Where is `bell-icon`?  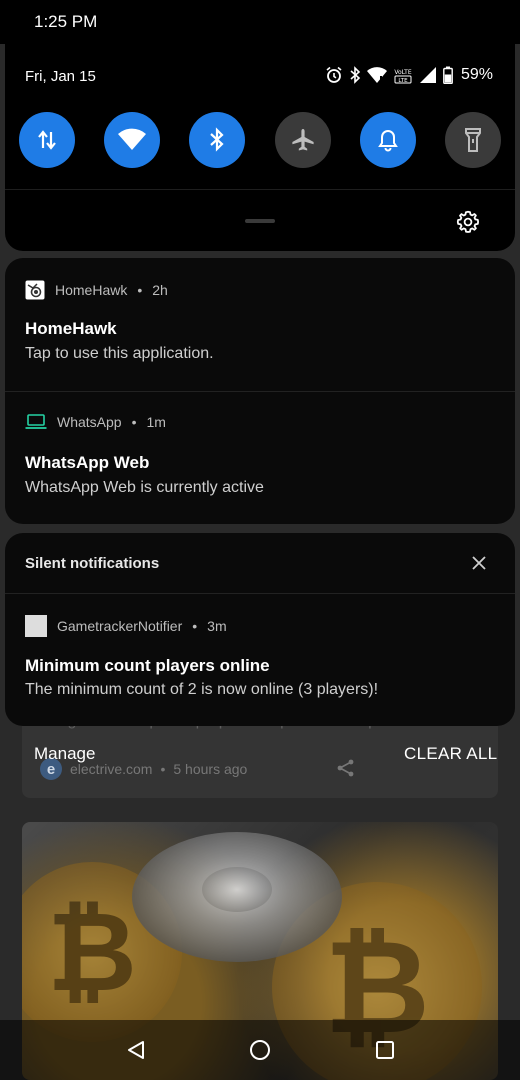
bell-icon is located at coordinates (388, 140).